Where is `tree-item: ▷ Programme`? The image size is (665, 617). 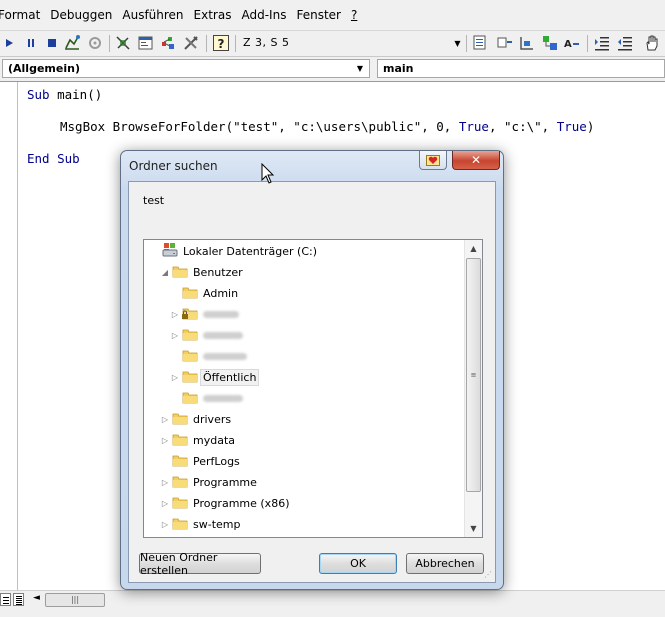
tree-item: ▷ Programme is located at coordinates (208, 482).